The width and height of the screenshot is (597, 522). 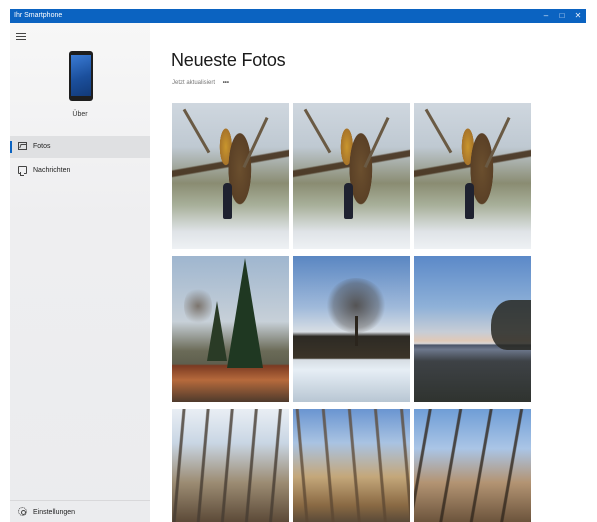 What do you see at coordinates (81, 76) in the screenshot?
I see `phone-icon` at bounding box center [81, 76].